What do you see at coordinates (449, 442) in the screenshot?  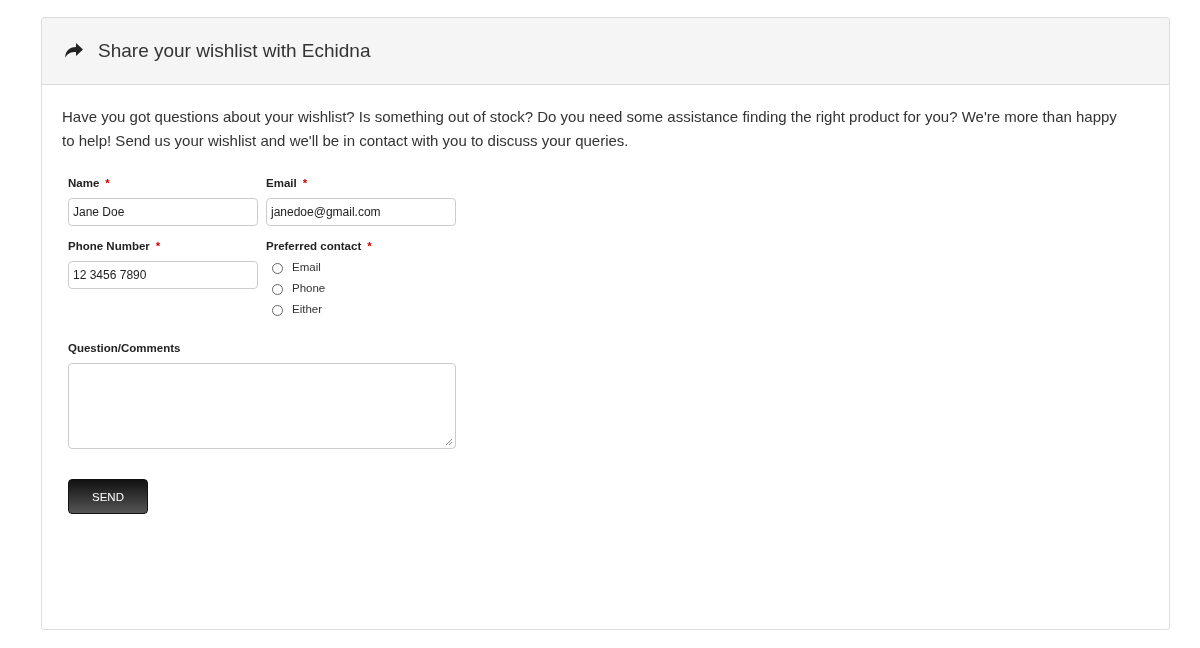 I see `resize-grip-icon` at bounding box center [449, 442].